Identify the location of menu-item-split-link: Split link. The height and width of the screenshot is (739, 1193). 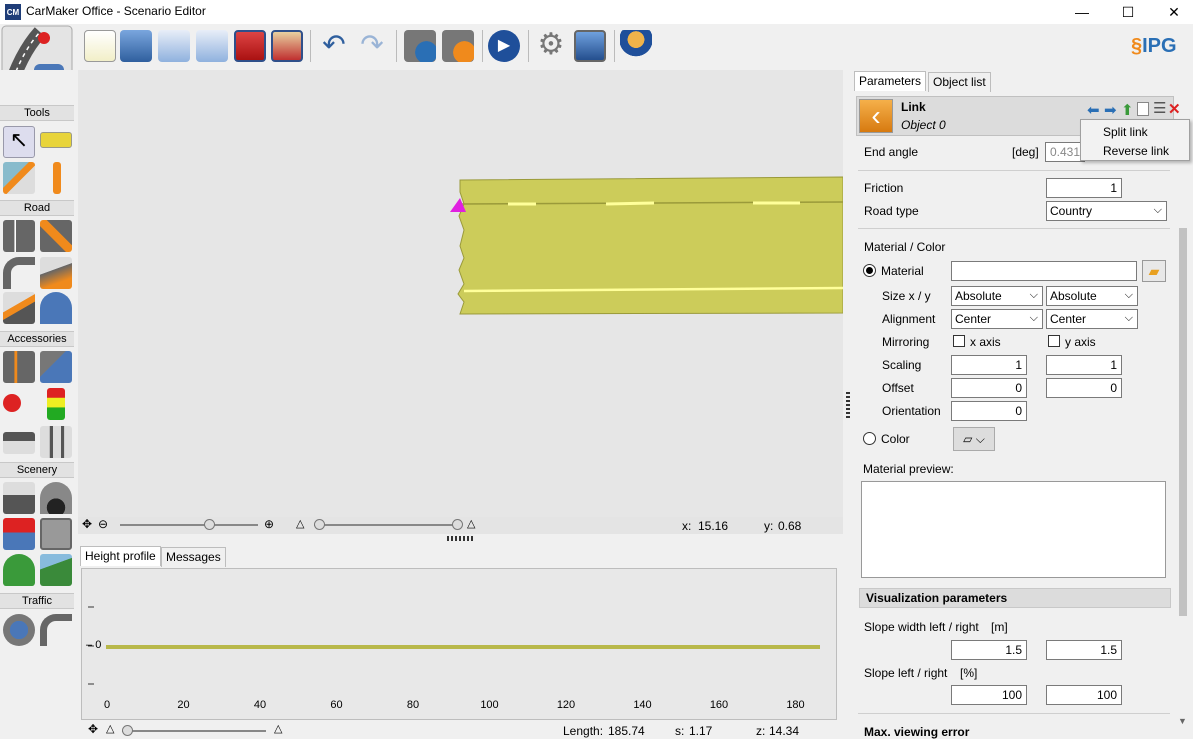
(1125, 132).